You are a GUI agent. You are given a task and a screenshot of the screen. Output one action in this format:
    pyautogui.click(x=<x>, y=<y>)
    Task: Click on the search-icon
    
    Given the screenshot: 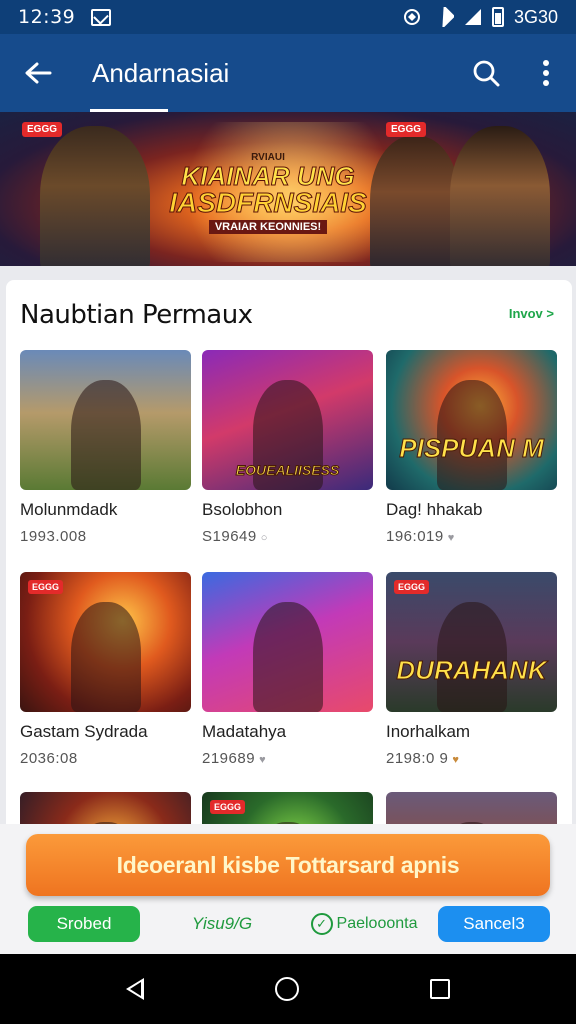 What is the action you would take?
    pyautogui.click(x=486, y=73)
    